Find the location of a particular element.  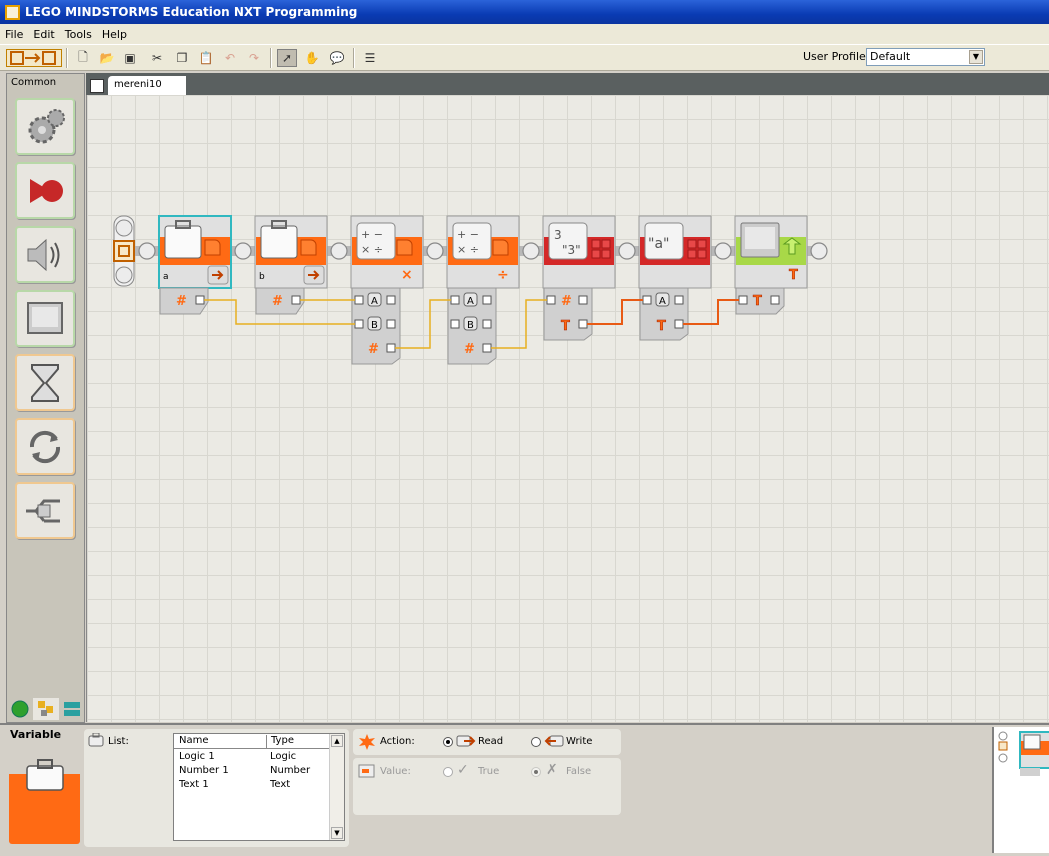

action-label: Action: is located at coordinates (397, 741).